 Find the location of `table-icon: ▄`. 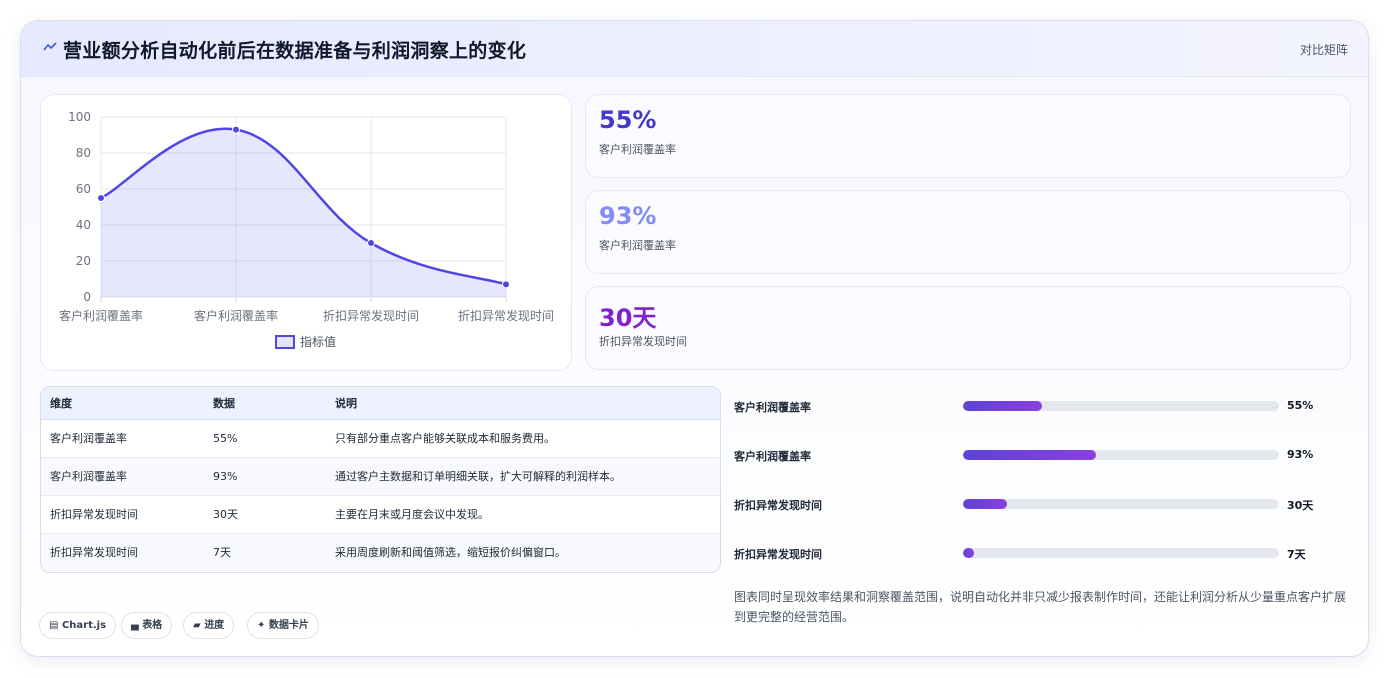

table-icon: ▄ is located at coordinates (135, 625).